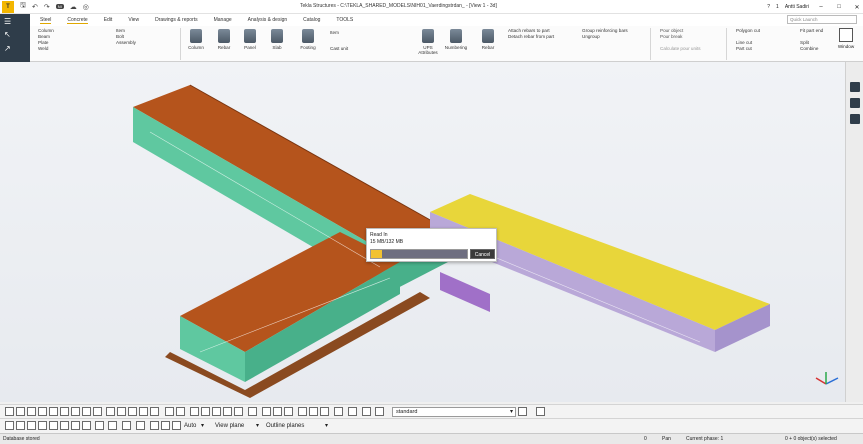 This screenshot has width=863, height=444. What do you see at coordinates (73, 7) in the screenshot?
I see `cloud-icon: ☁` at bounding box center [73, 7].